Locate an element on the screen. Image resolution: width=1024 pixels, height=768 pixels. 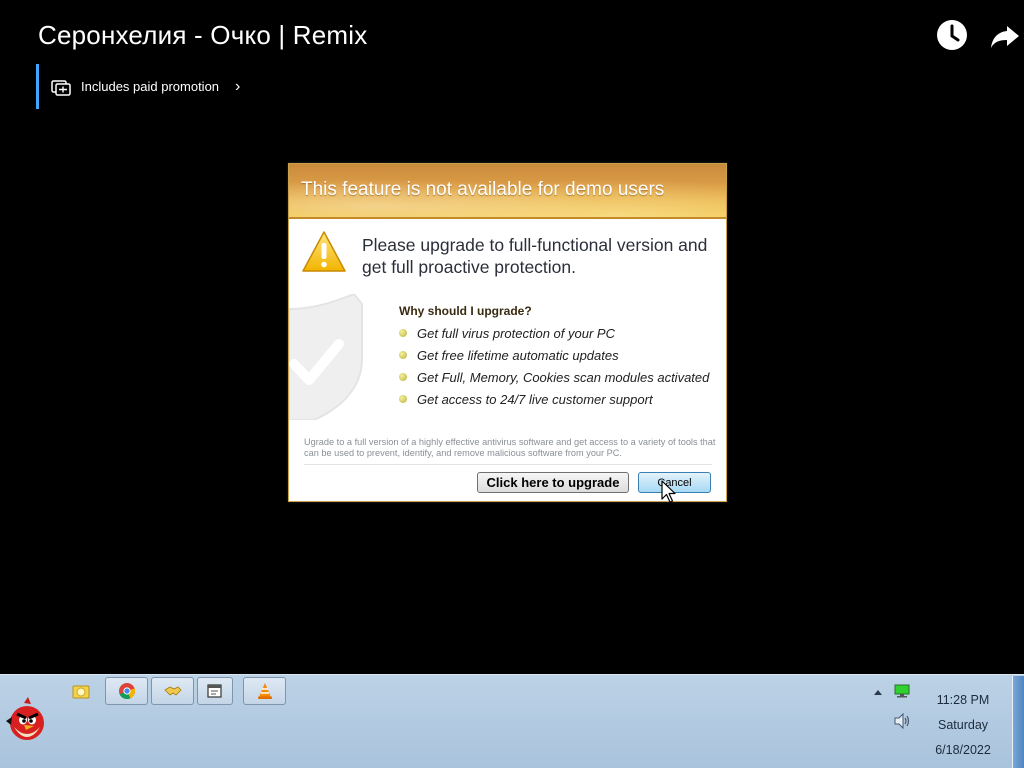
list-item: Get free lifetime automatic updates is located at coordinates (554, 355).